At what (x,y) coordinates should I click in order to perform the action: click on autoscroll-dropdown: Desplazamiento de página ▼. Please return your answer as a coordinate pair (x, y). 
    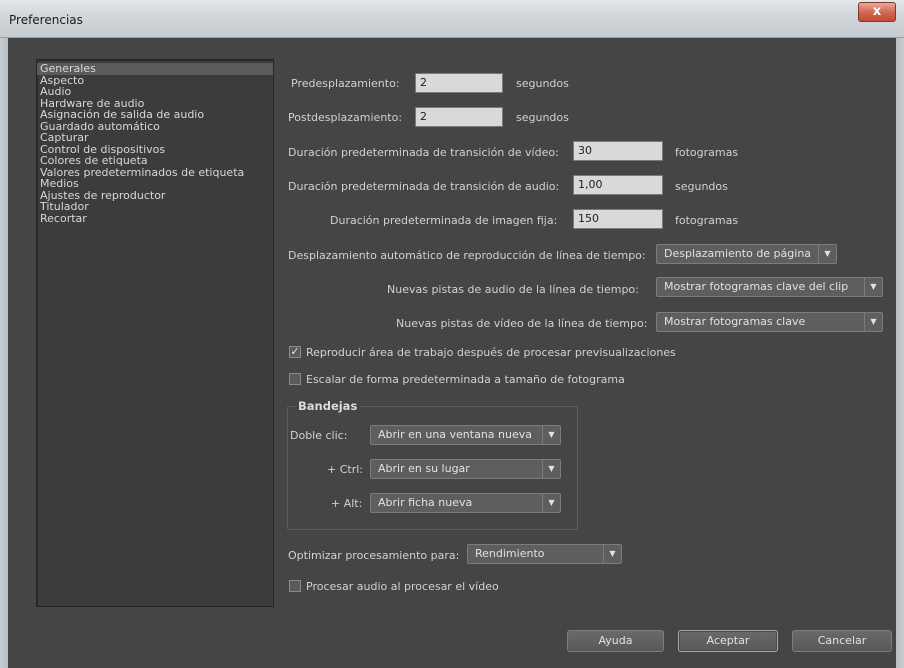
    Looking at the image, I should click on (746, 254).